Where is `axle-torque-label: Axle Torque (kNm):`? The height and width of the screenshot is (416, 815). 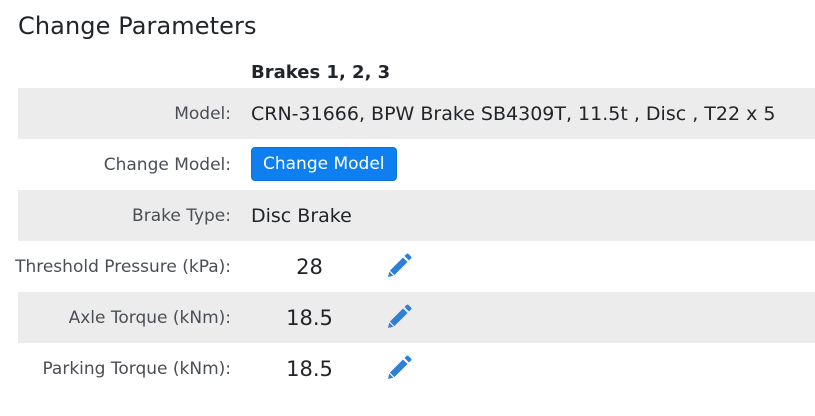
axle-torque-label: Axle Torque (kNm): is located at coordinates (149, 317).